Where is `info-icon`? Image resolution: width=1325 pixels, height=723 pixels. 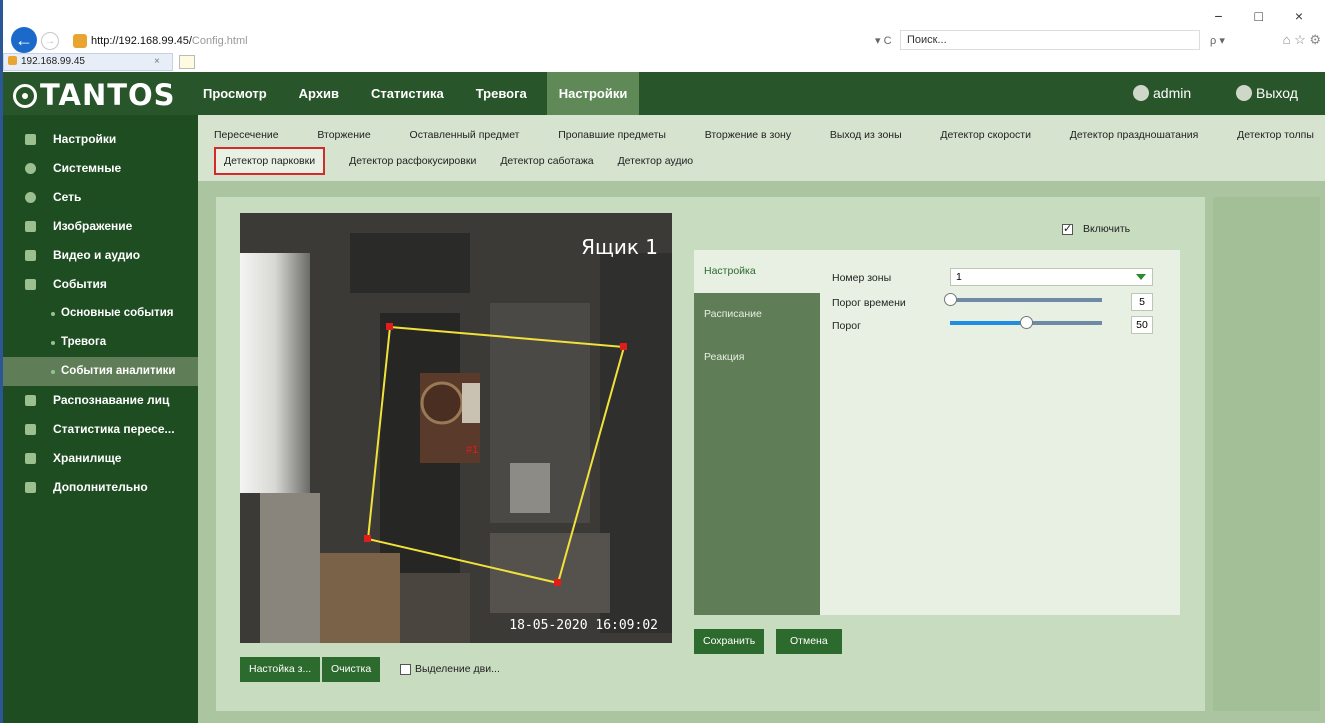 info-icon is located at coordinates (30, 168).